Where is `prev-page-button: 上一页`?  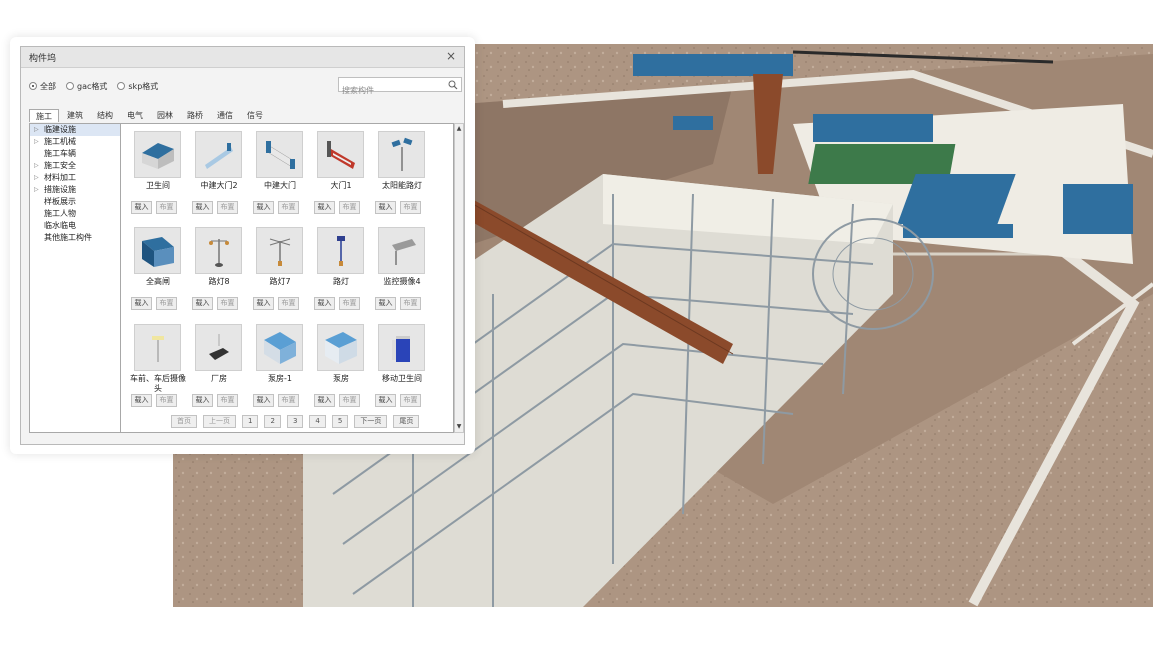
prev-page-button: 上一页 is located at coordinates (219, 421).